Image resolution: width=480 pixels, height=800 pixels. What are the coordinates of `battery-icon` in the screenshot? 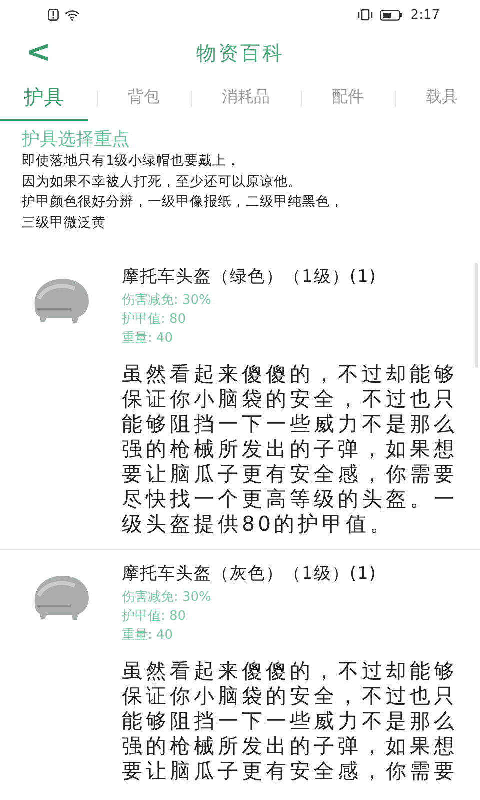 It's located at (391, 15).